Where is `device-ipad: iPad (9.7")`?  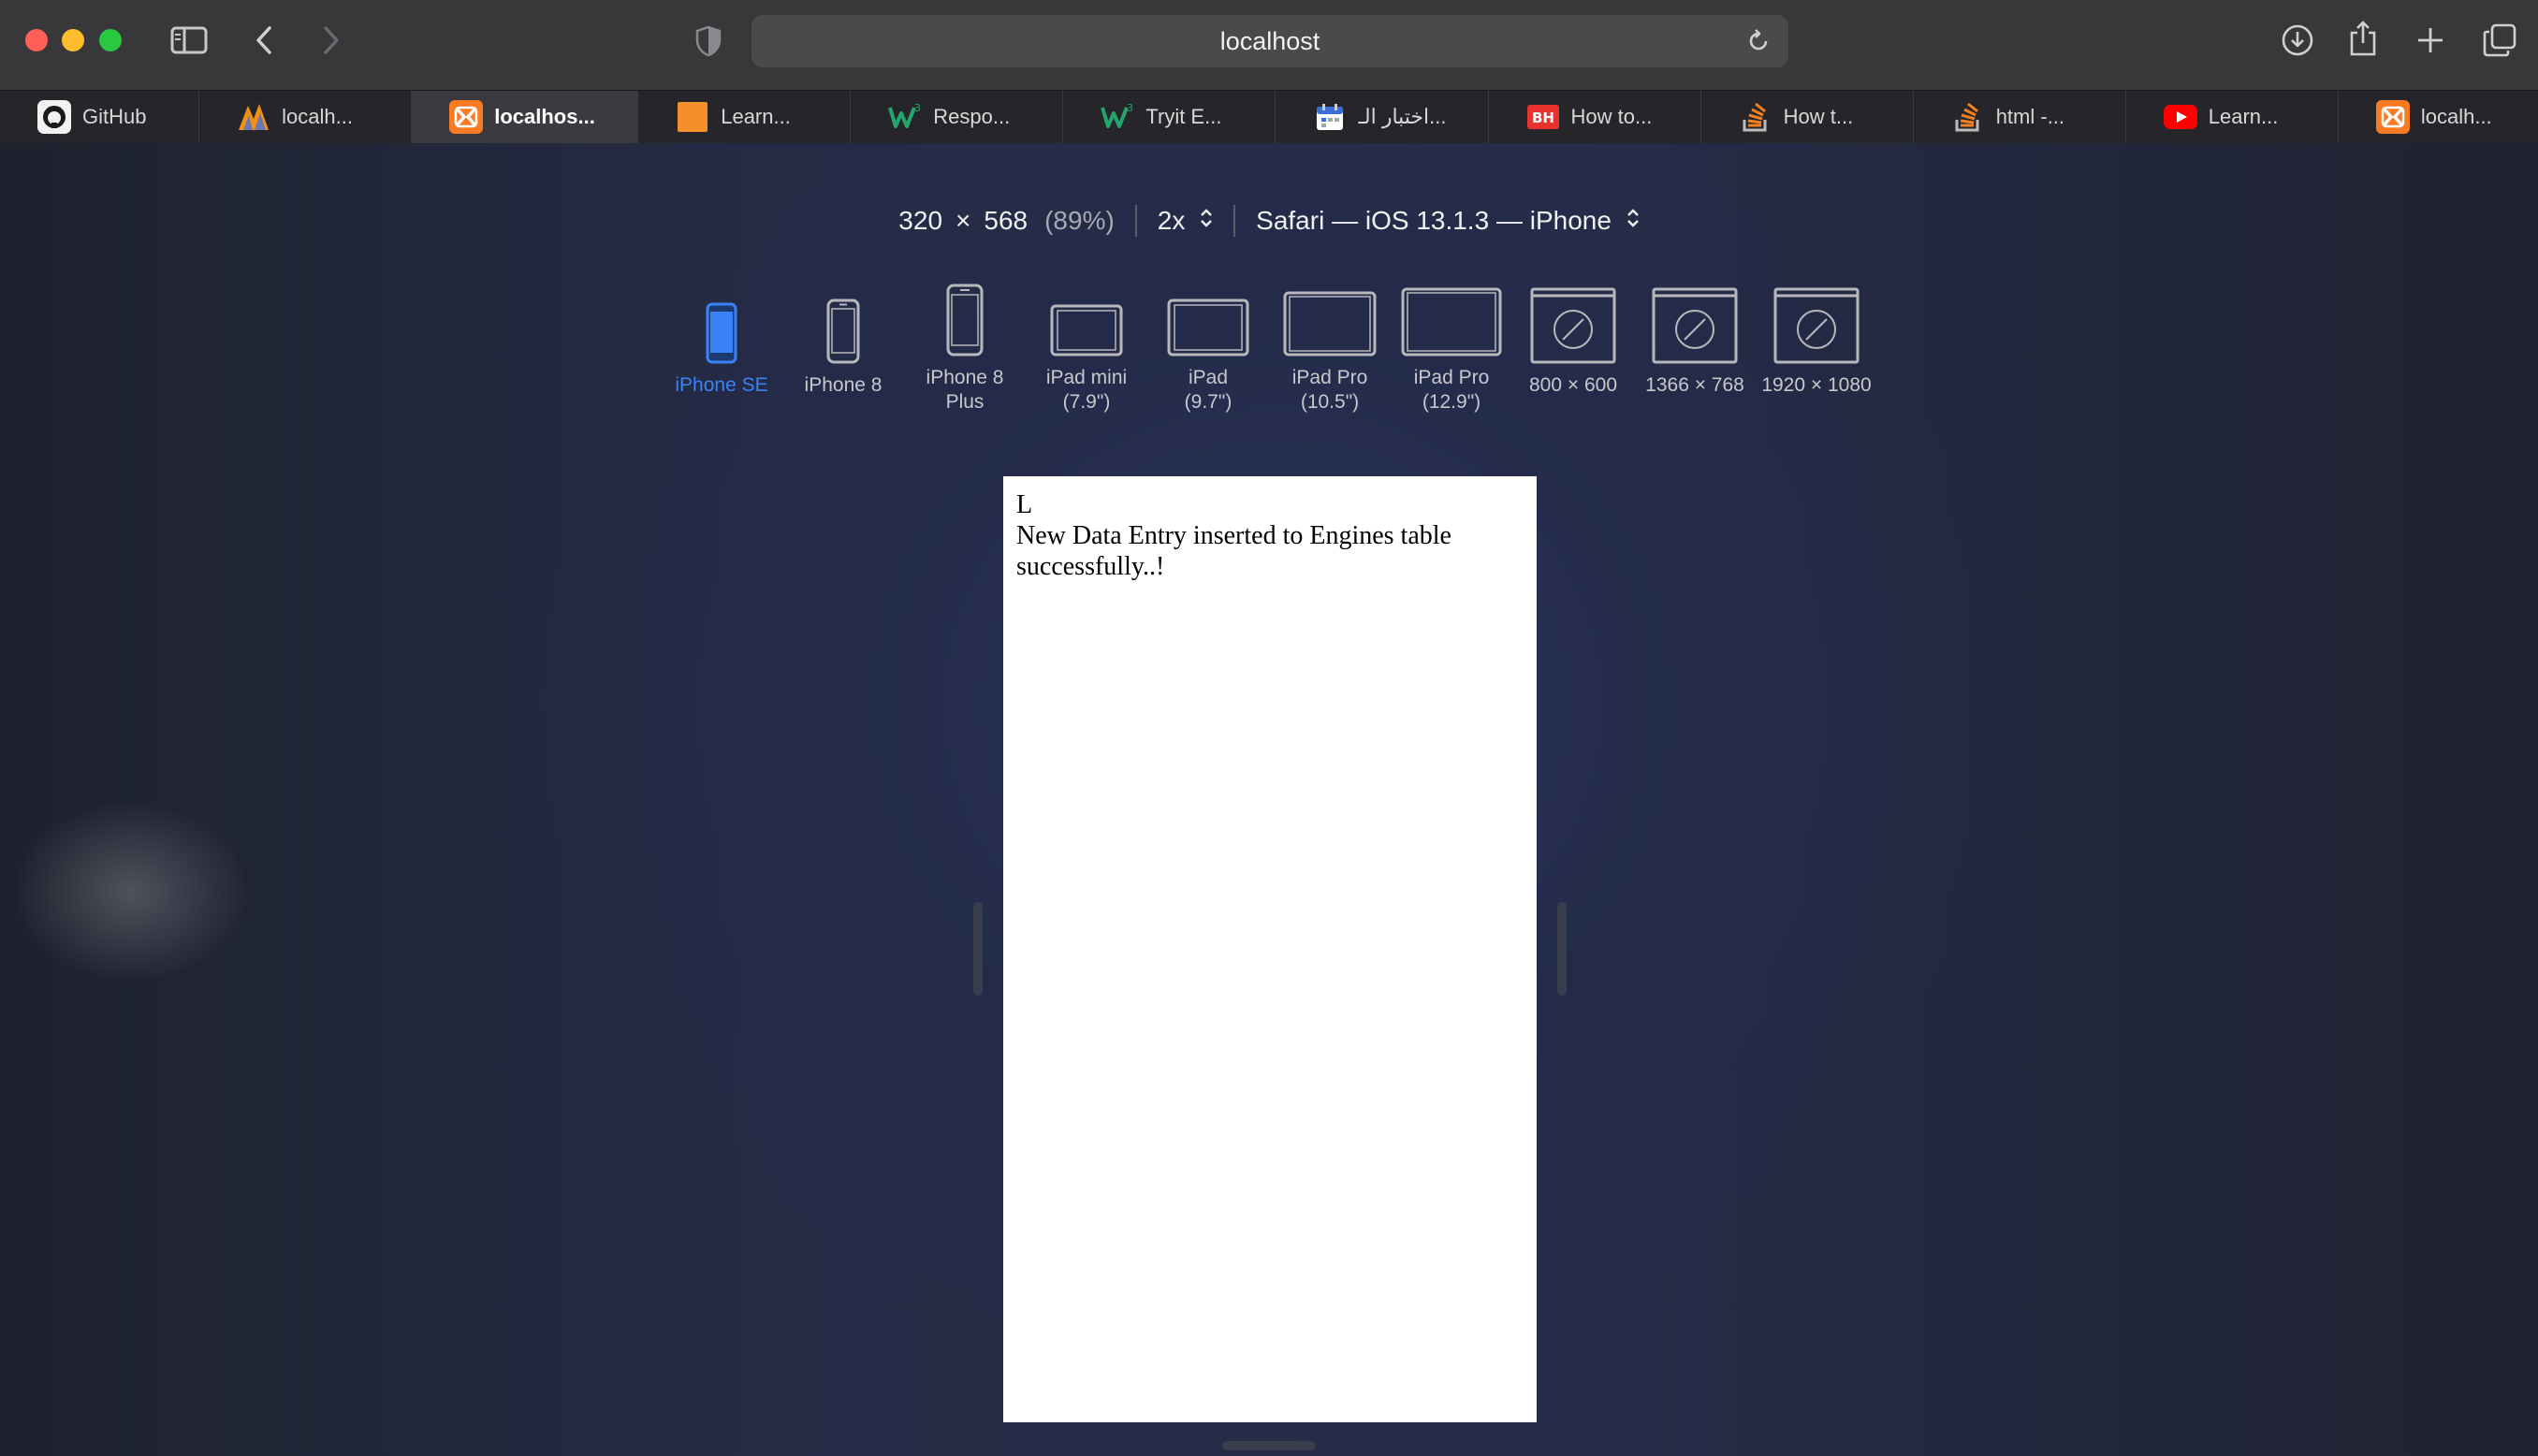
device-ipad: iPad (9.7") is located at coordinates (1208, 349).